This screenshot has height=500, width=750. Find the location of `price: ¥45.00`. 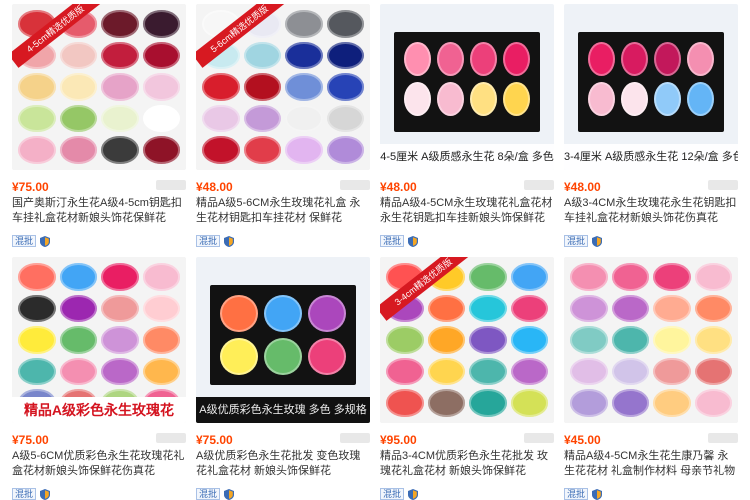

price: ¥45.00 is located at coordinates (582, 440).